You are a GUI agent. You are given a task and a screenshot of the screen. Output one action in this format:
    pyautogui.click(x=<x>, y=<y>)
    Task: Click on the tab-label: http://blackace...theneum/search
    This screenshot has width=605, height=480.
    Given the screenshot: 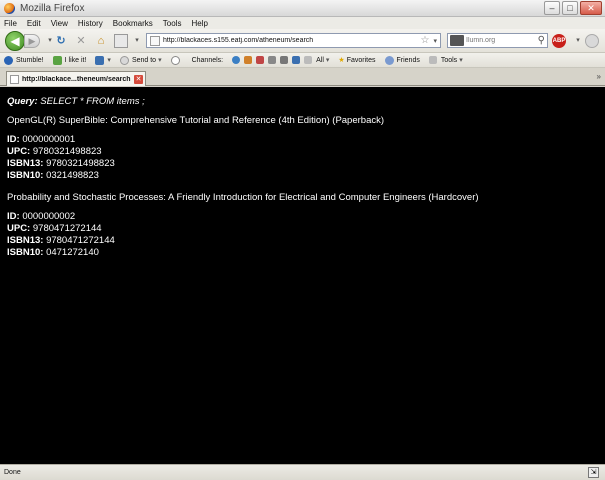 What is the action you would take?
    pyautogui.click(x=76, y=79)
    